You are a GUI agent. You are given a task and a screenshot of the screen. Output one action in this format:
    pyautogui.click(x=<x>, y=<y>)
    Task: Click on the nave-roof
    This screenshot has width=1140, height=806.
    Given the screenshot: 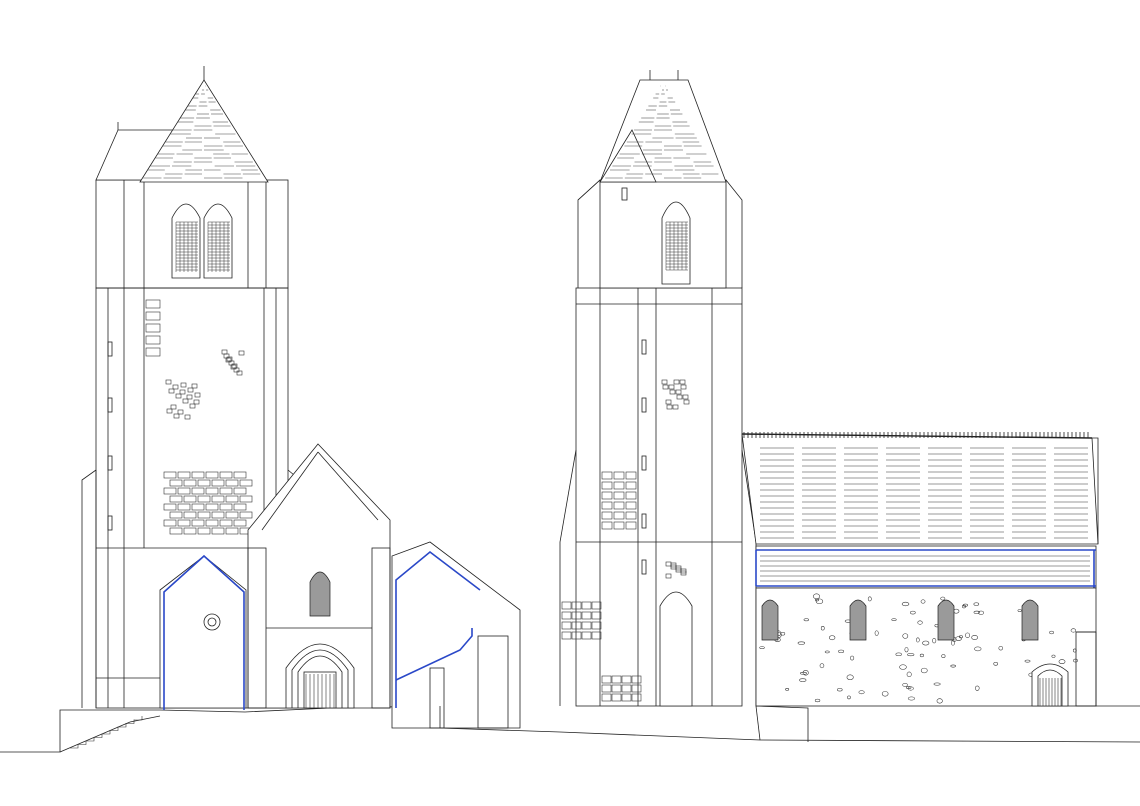 What is the action you would take?
    pyautogui.click(x=920, y=488)
    